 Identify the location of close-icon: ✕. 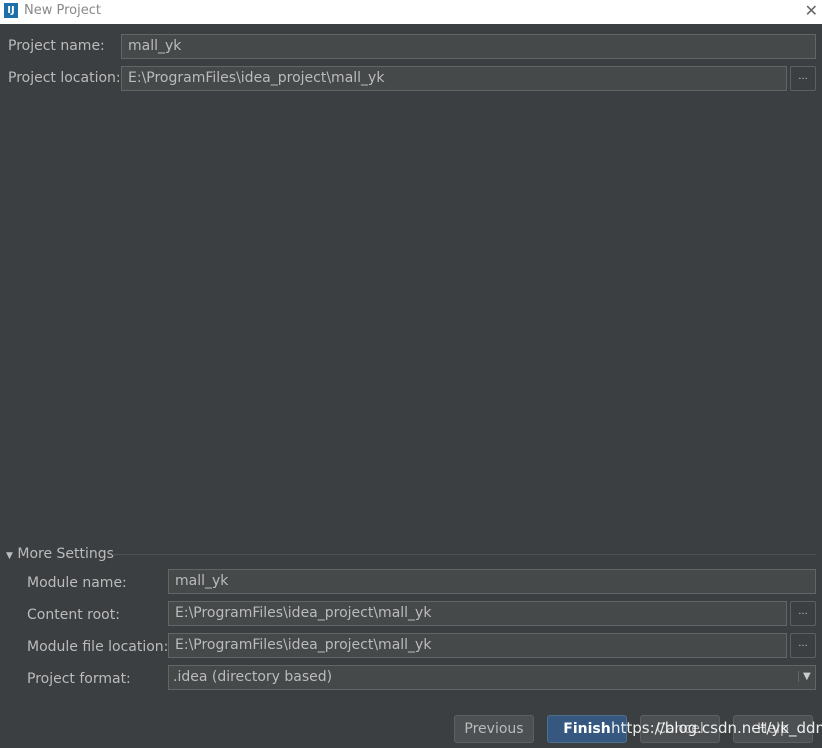
(811, 10).